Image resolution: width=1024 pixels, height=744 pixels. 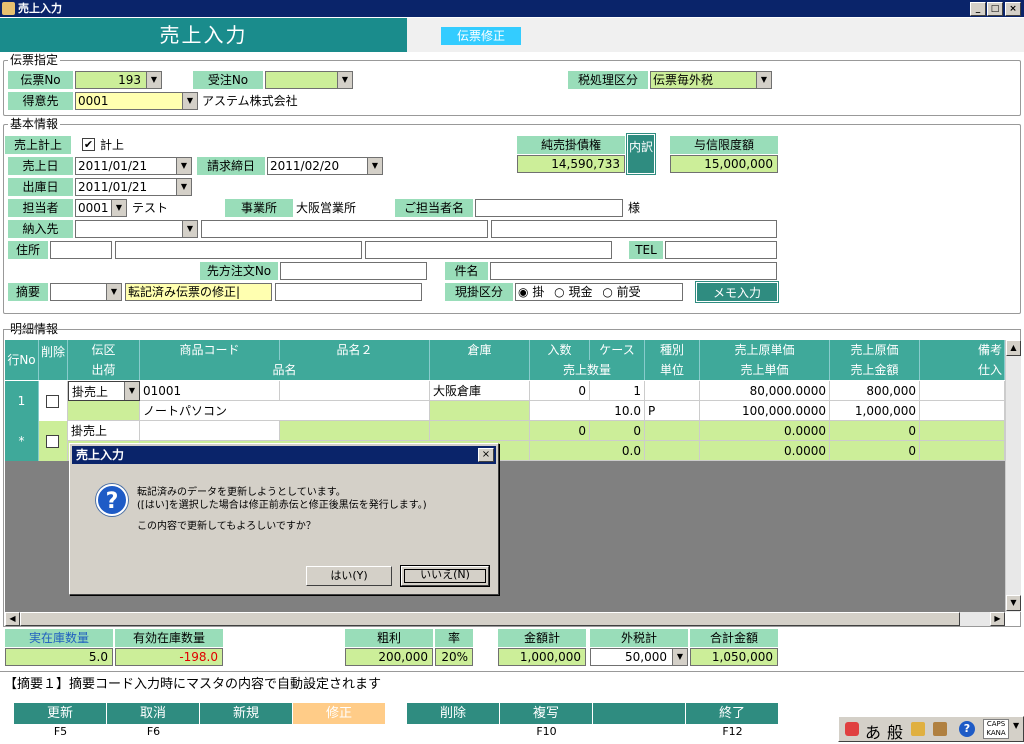 I want to click on row1-qty: 10.0, so click(x=587, y=411).